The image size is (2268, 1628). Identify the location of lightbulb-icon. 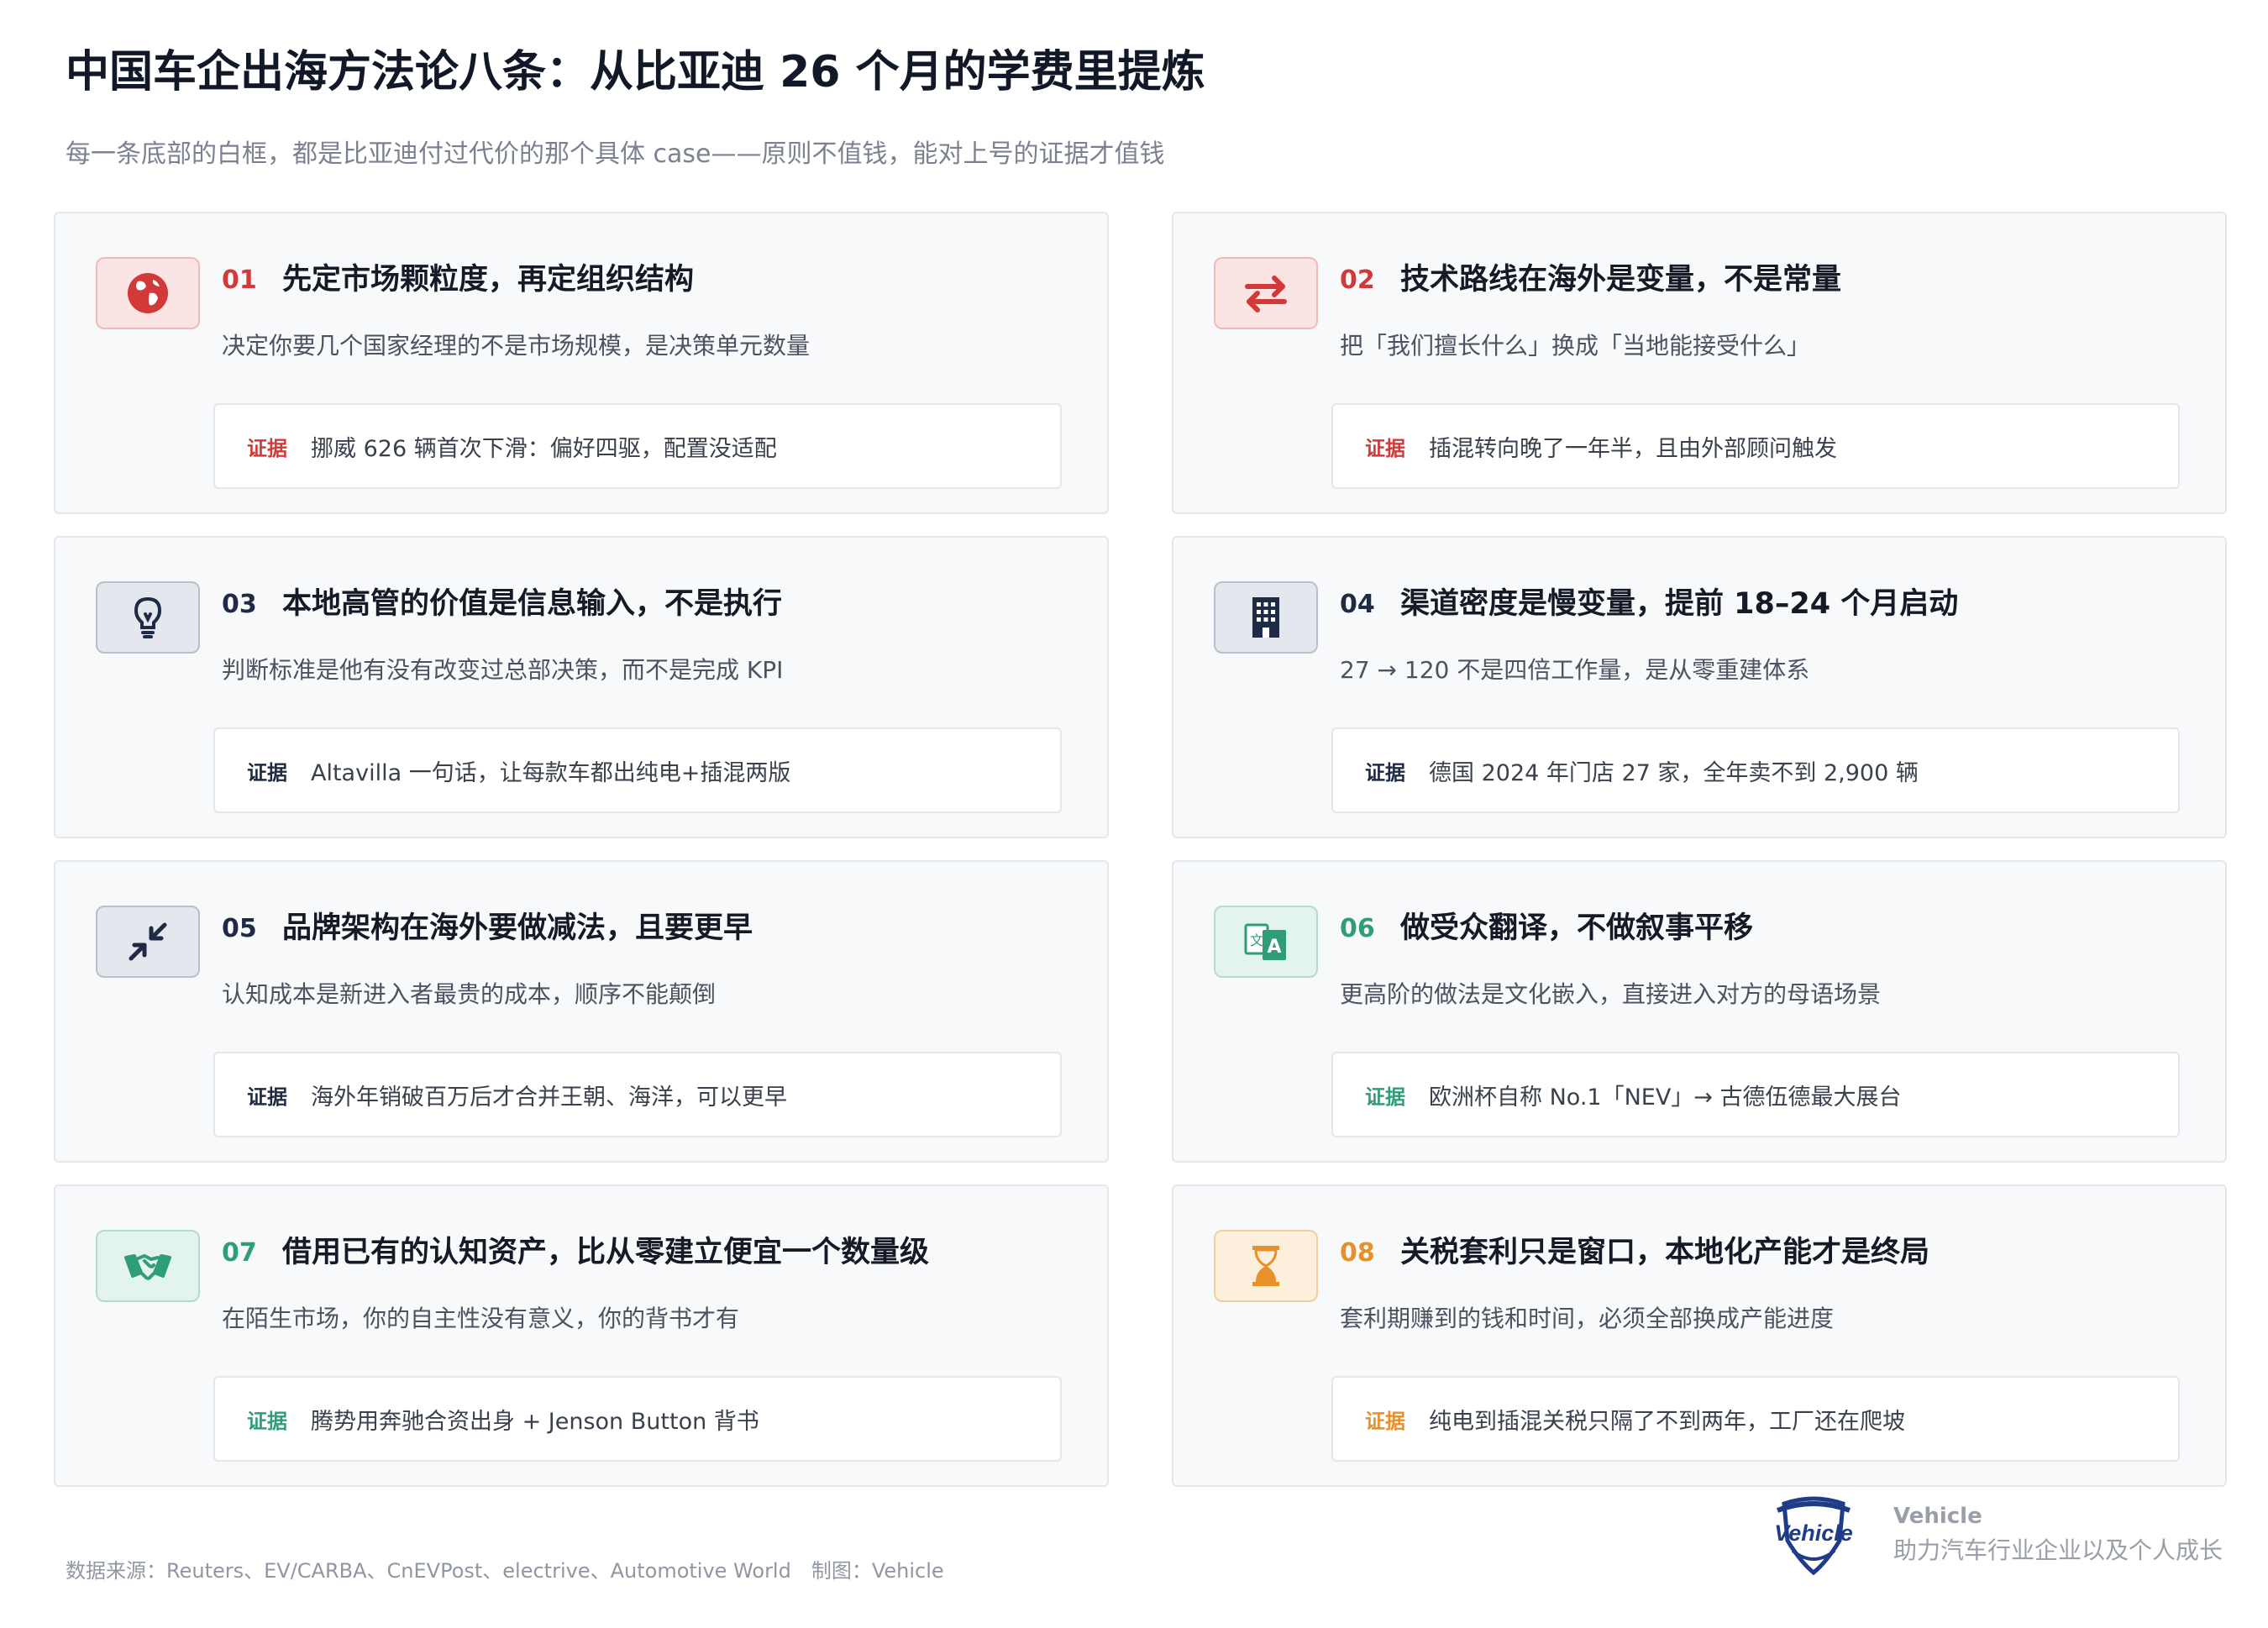
(148, 617).